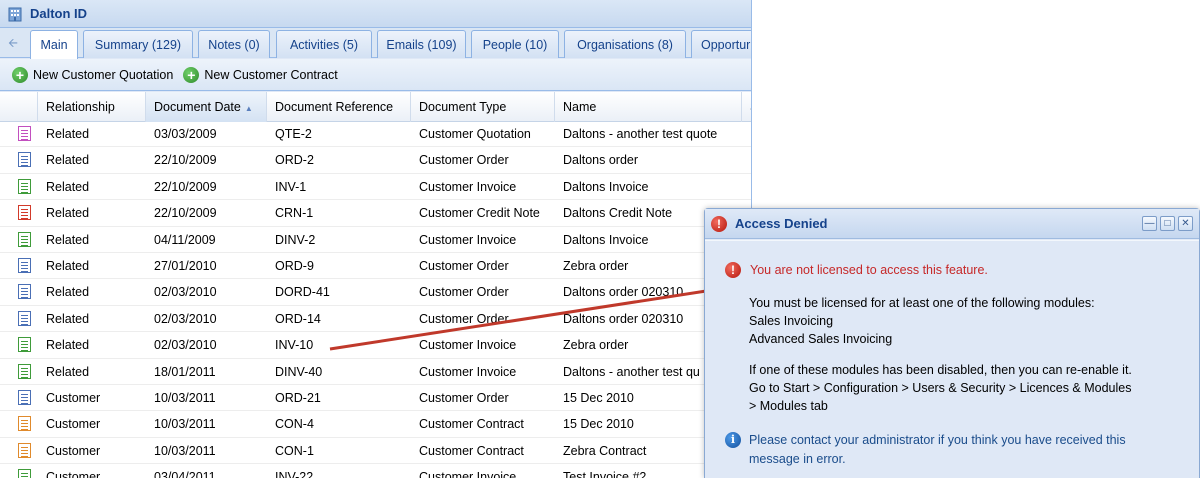 Image resolution: width=1200 pixels, height=478 pixels. I want to click on column-header-icon, so click(19, 107).